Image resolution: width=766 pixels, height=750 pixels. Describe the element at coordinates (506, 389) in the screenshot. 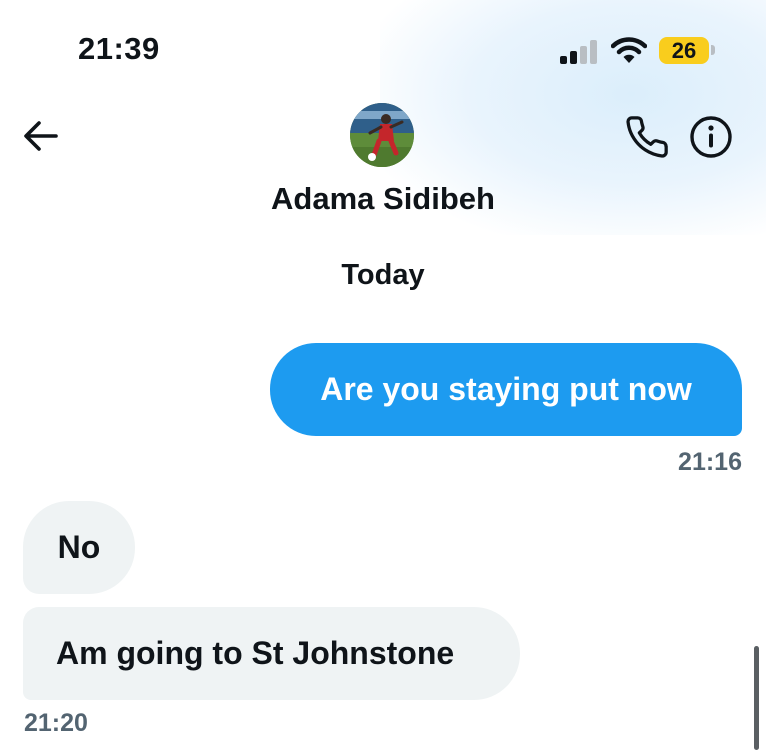

I see `outgoing-message-bubble: Are you staying put now` at that location.